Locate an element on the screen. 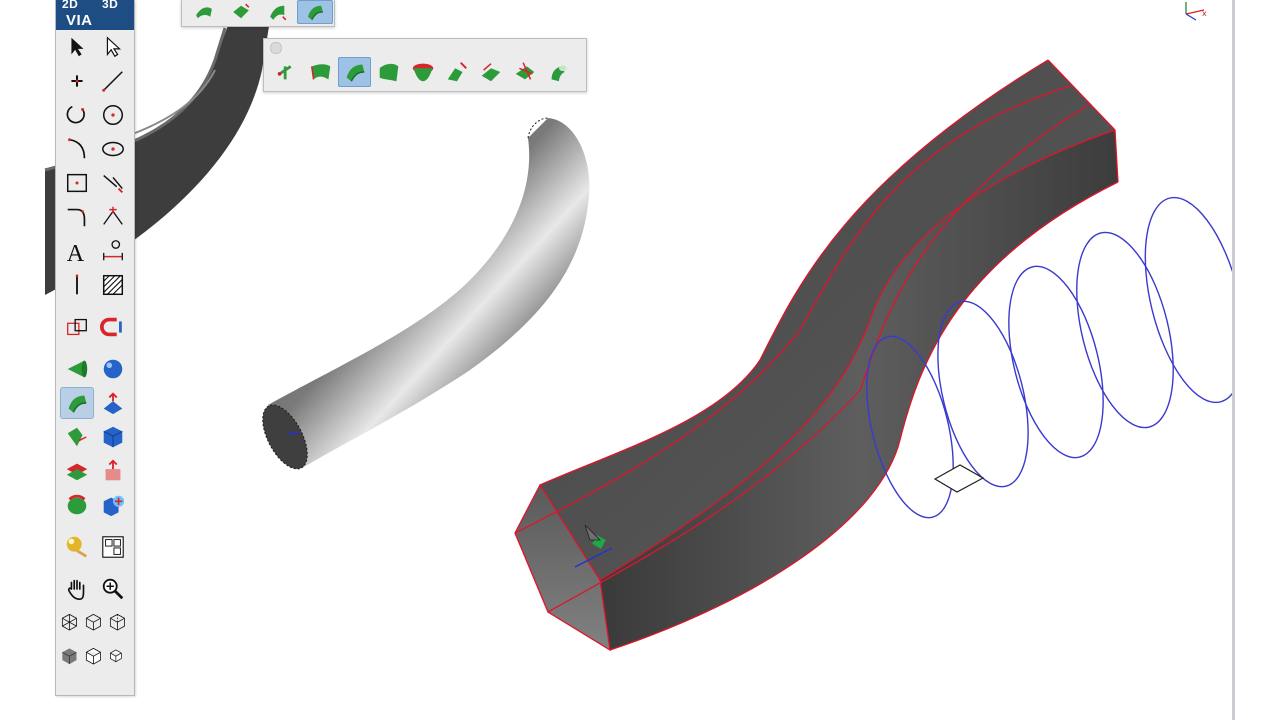  view-hidden-icon is located at coordinates (95, 657).